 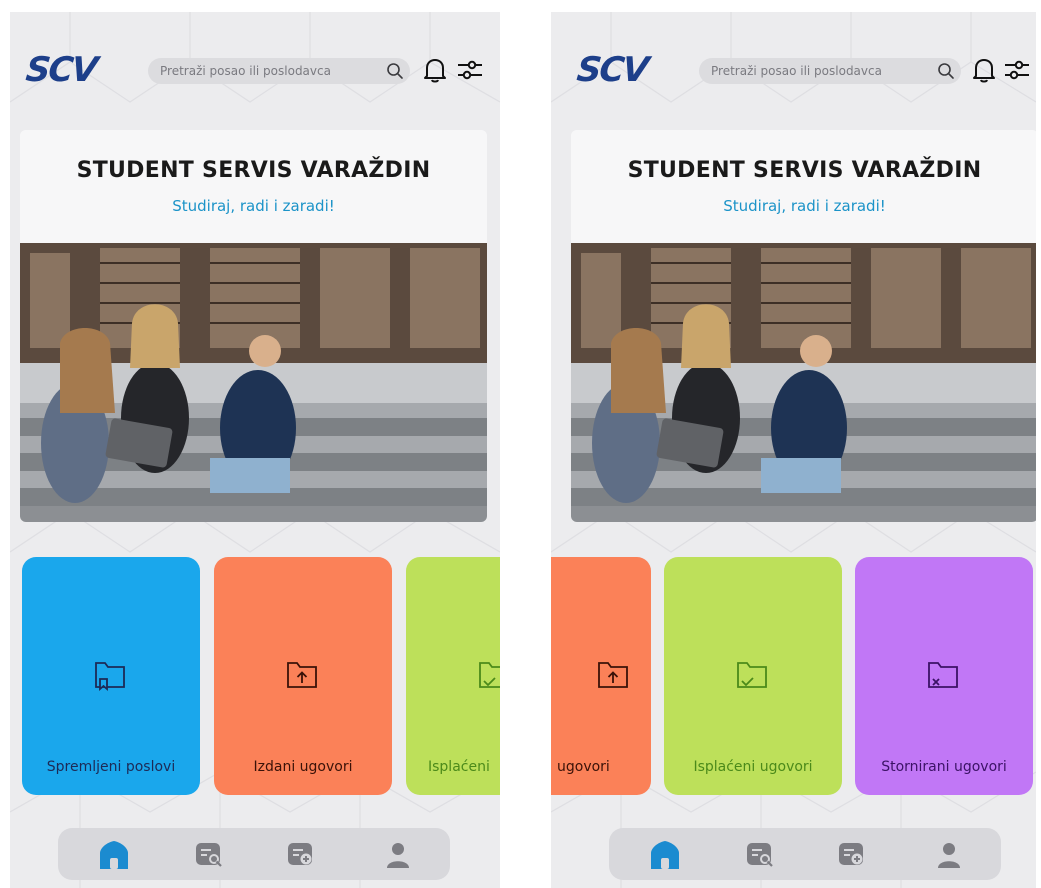 I want to click on card-label: Spremljeni poslovi, so click(x=111, y=767).